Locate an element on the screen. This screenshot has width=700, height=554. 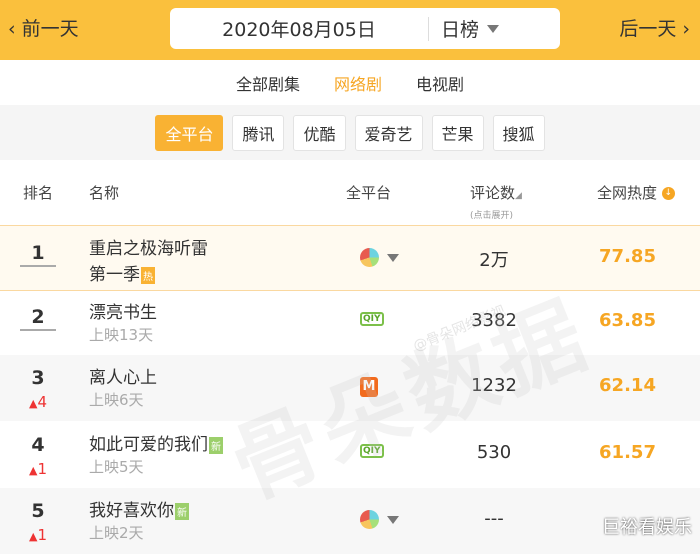
col-comments: 评论数◢ is located at coordinates (496, 192).